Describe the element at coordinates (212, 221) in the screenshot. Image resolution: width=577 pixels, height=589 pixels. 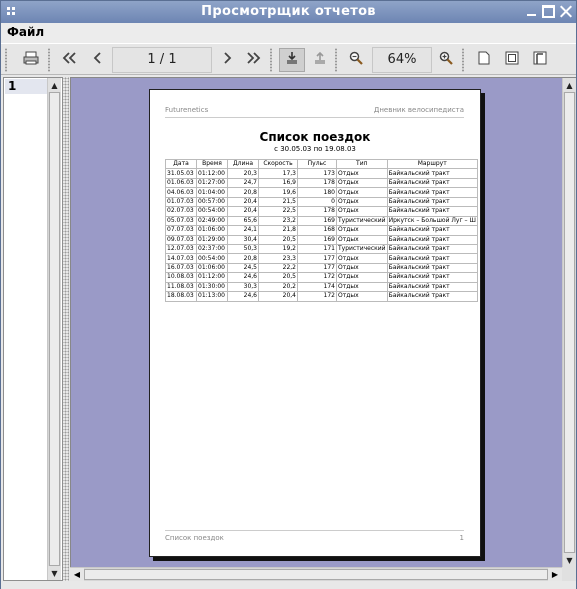
I see `table-cell: 02:49:00` at that location.